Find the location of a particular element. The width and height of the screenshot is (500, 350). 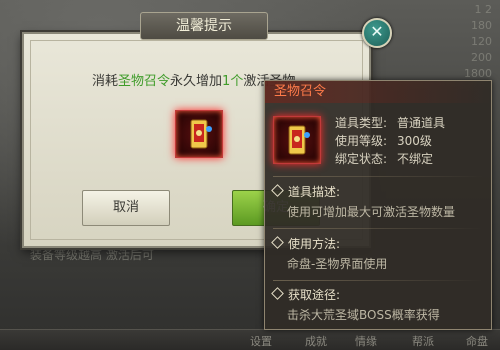

dialog-item-slot is located at coordinates (199, 134).